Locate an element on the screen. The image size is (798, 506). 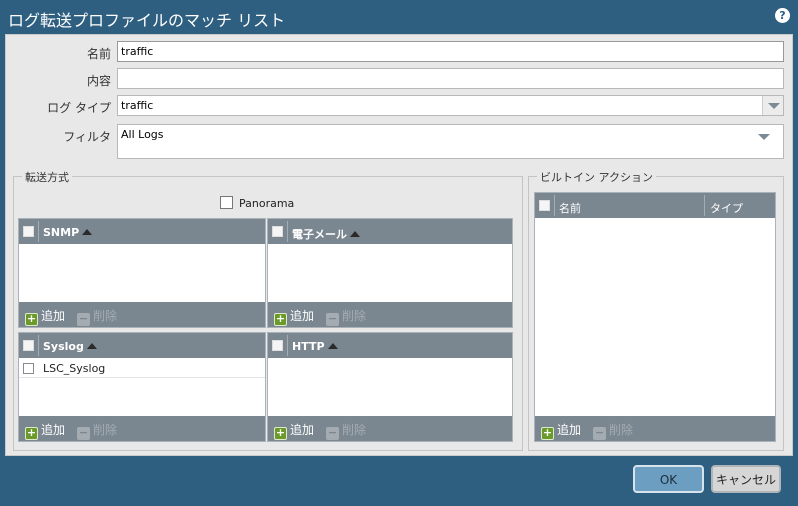
panorama-label: Panorama is located at coordinates (267, 203).